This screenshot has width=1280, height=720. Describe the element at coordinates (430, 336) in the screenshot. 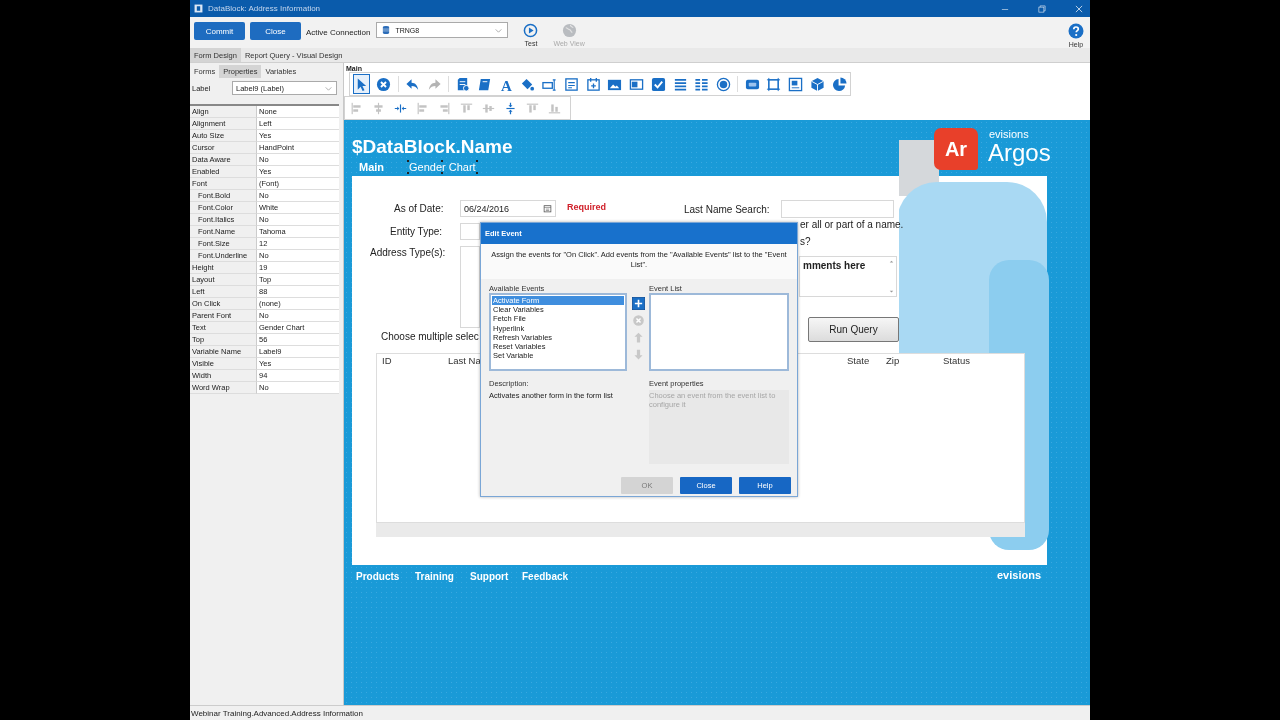

I see `instruction-text: Choose multiple selec` at that location.